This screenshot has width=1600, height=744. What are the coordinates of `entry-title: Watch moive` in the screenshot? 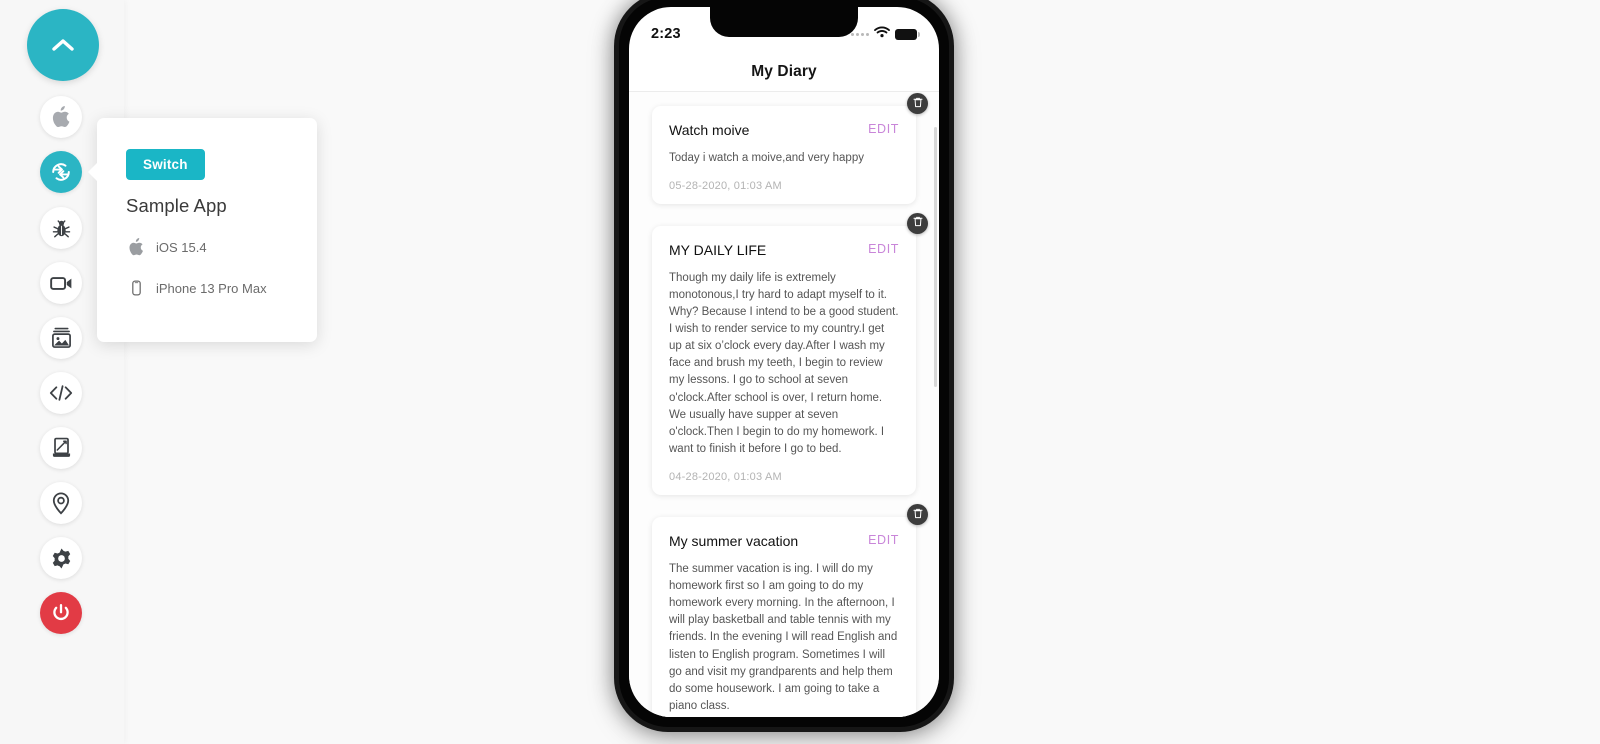 It's located at (709, 130).